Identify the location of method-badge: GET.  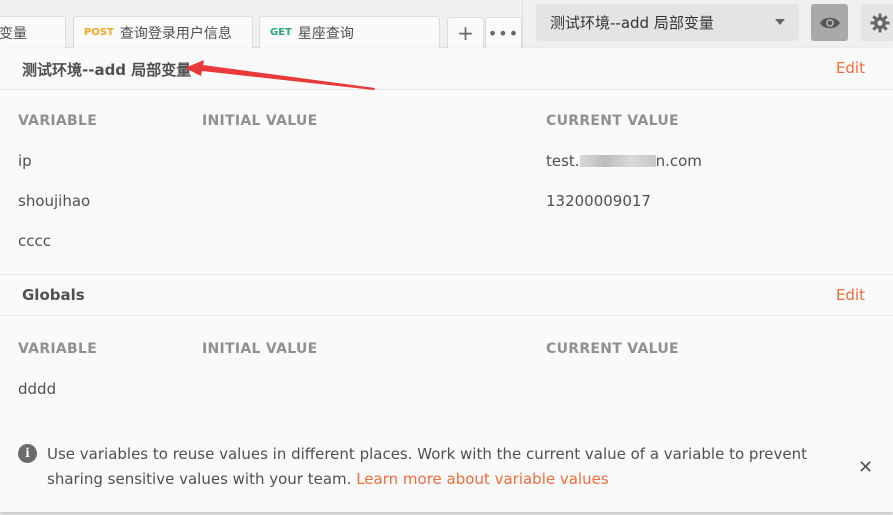
(281, 32).